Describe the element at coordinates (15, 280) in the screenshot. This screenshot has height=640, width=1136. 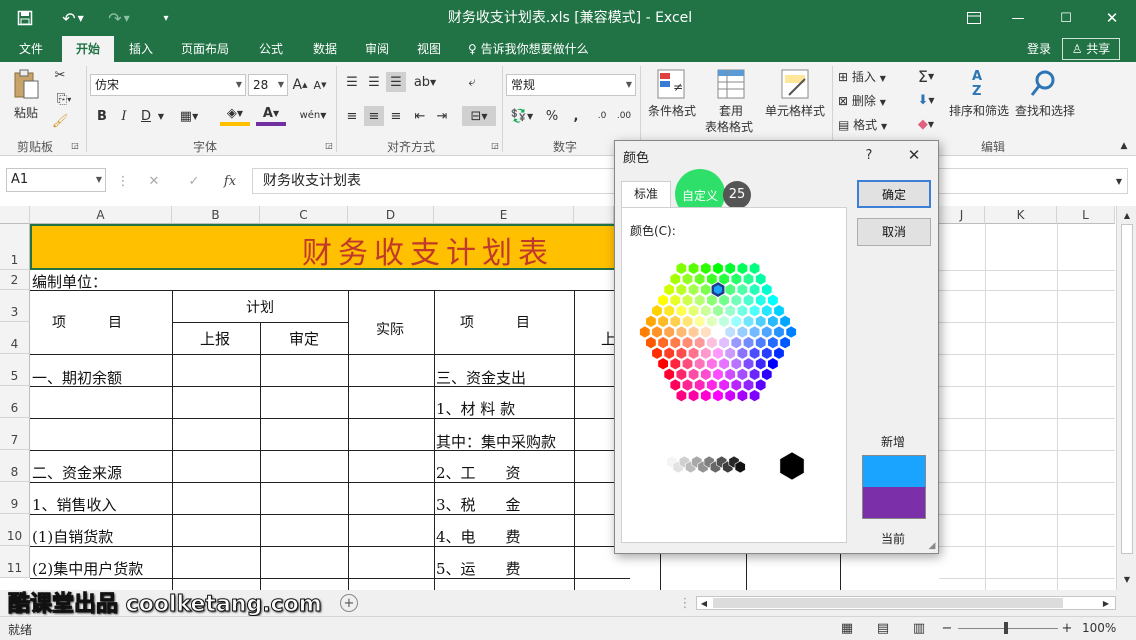
I see `row-header-2: 2` at that location.